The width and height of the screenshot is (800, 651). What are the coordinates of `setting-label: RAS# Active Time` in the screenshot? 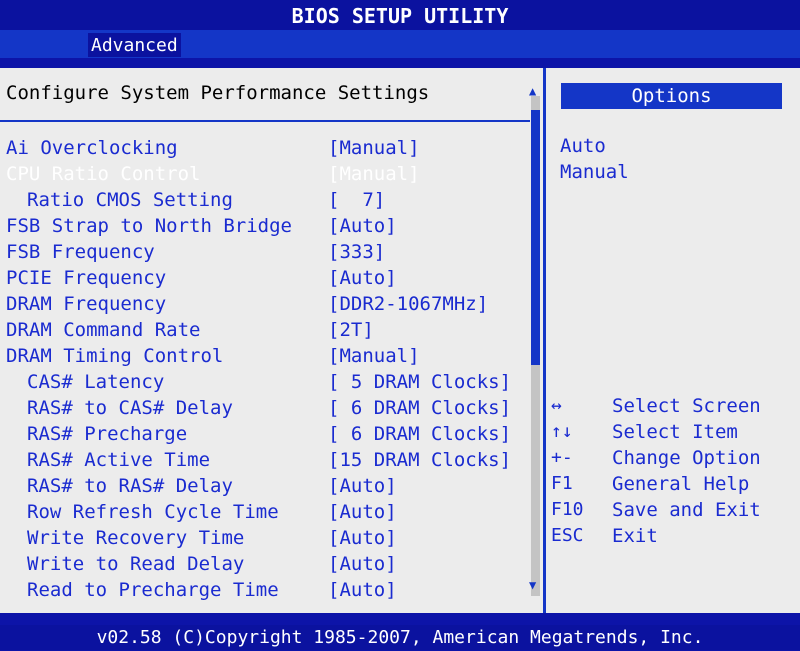 It's located at (119, 460).